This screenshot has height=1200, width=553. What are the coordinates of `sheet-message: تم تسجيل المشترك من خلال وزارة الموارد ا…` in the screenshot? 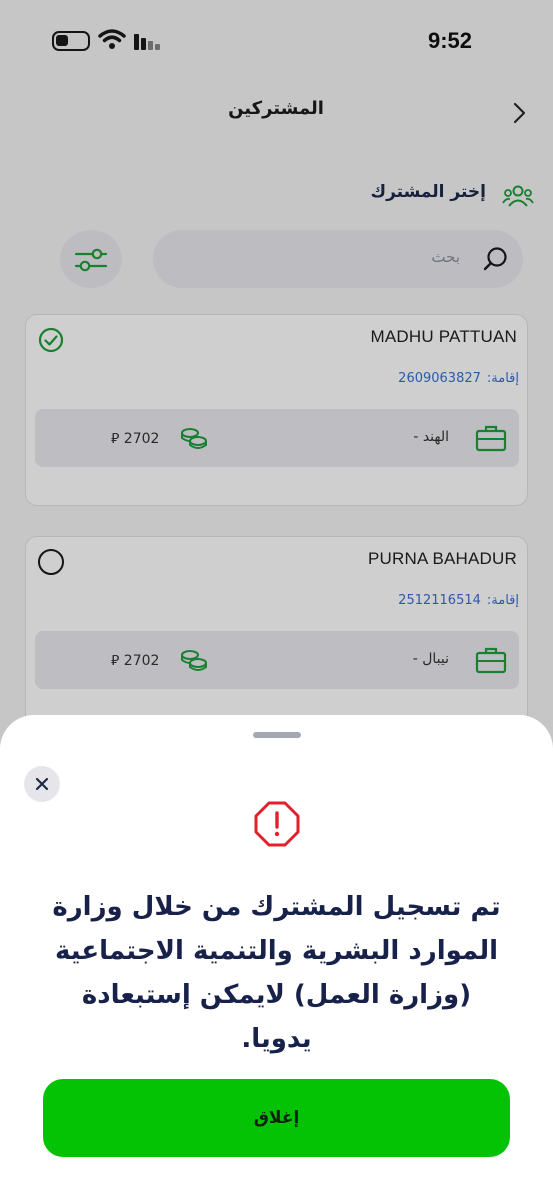 It's located at (276, 973).